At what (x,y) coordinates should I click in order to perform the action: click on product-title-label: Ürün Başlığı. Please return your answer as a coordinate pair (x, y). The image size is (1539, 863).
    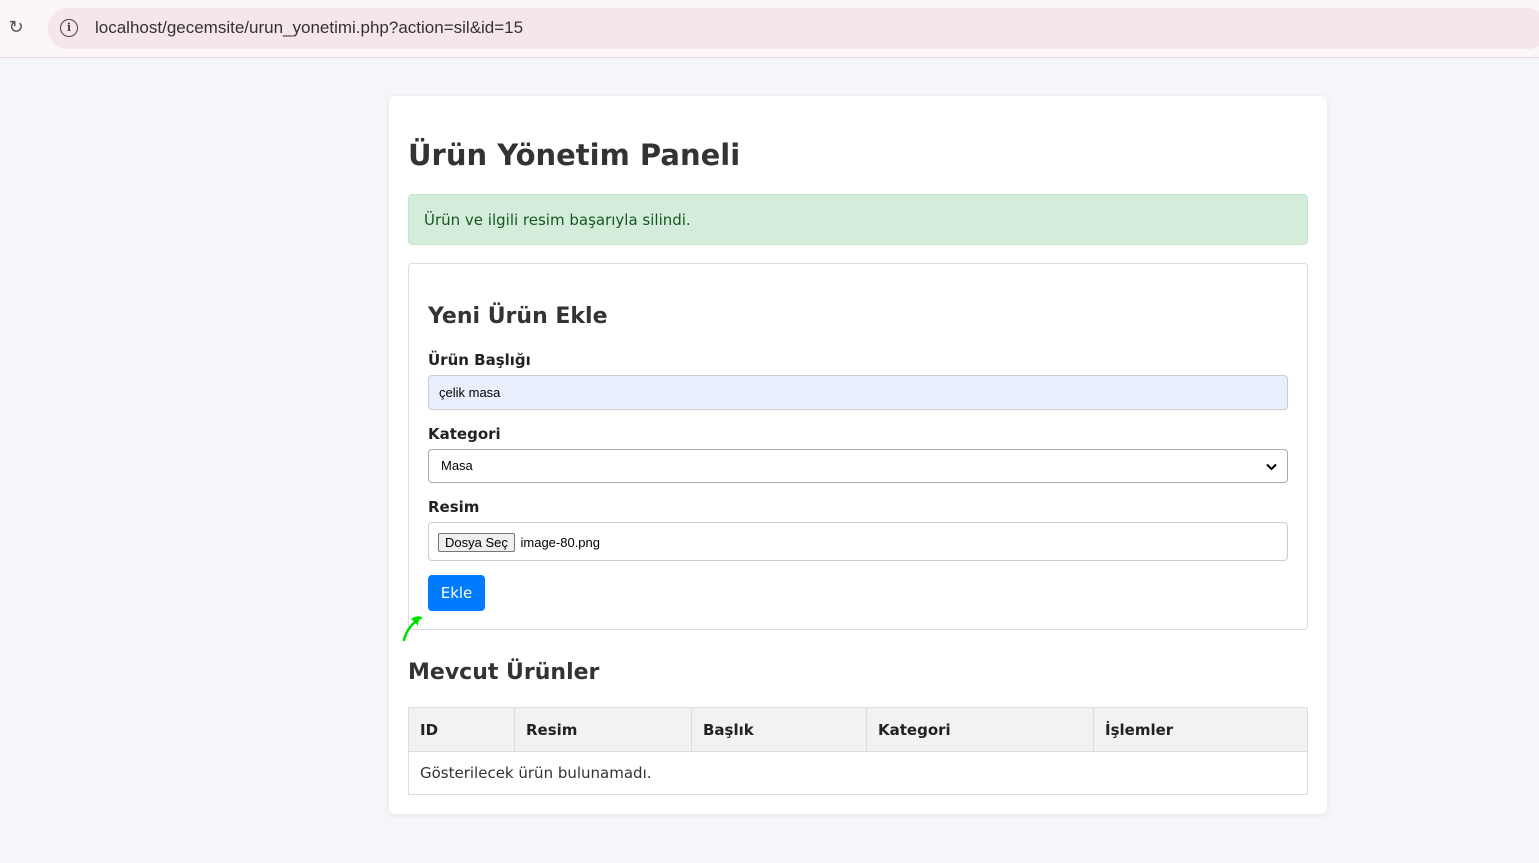
    Looking at the image, I should click on (479, 360).